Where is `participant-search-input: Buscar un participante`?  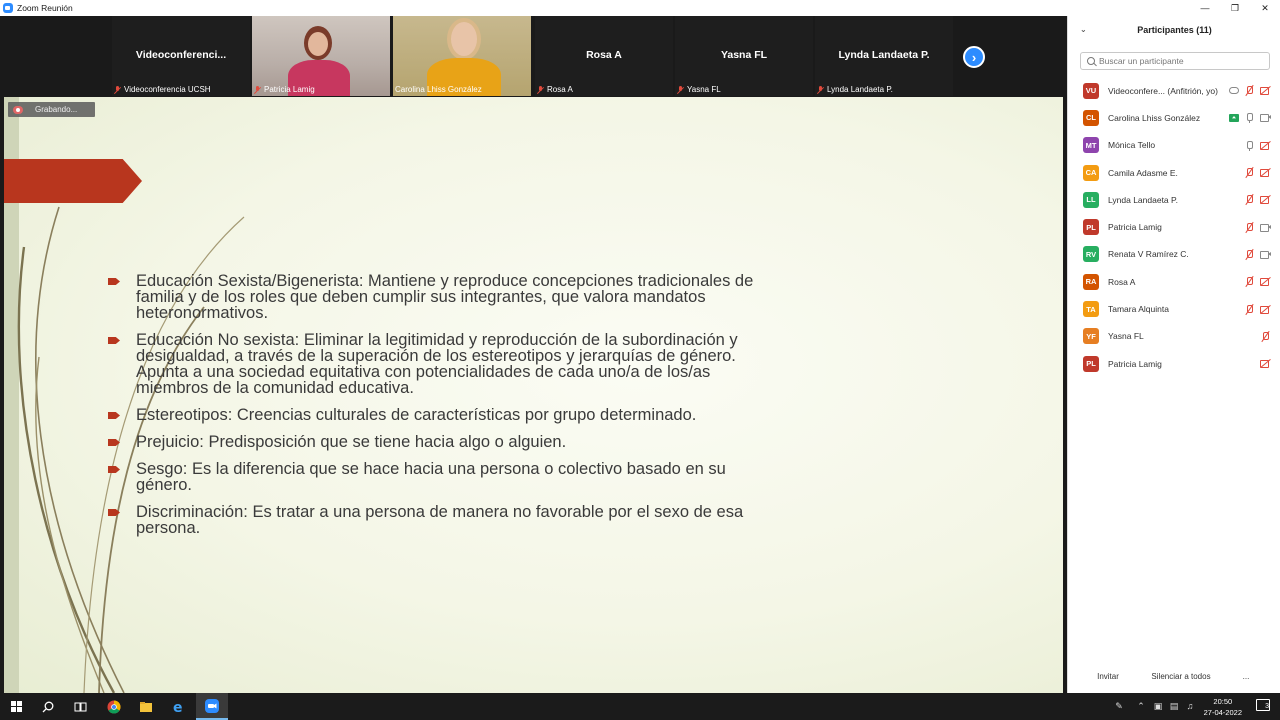
participant-search-input: Buscar un participante is located at coordinates (1175, 61).